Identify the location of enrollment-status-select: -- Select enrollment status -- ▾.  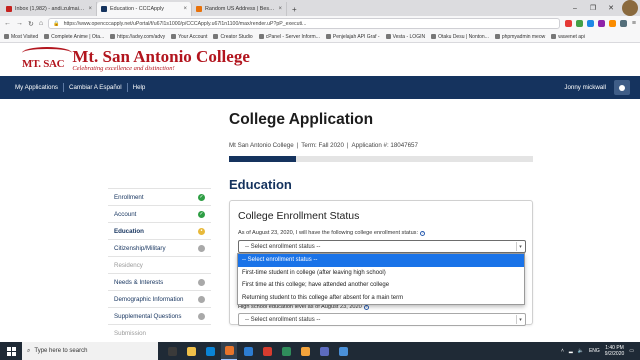
(382, 246).